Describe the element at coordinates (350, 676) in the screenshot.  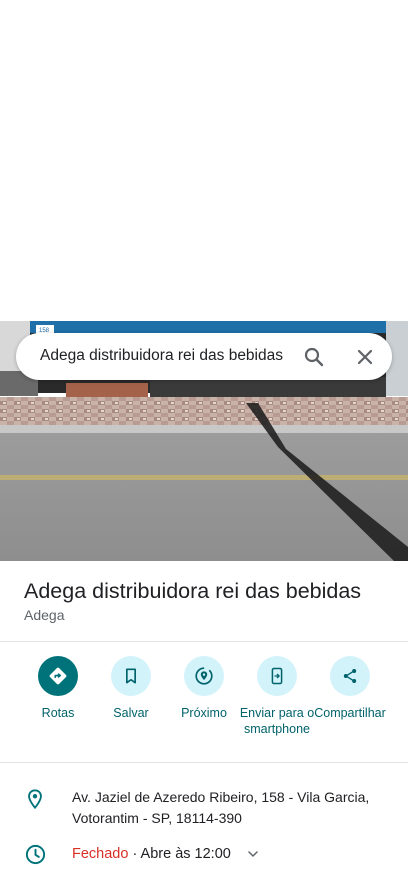
I see `share-icon` at that location.